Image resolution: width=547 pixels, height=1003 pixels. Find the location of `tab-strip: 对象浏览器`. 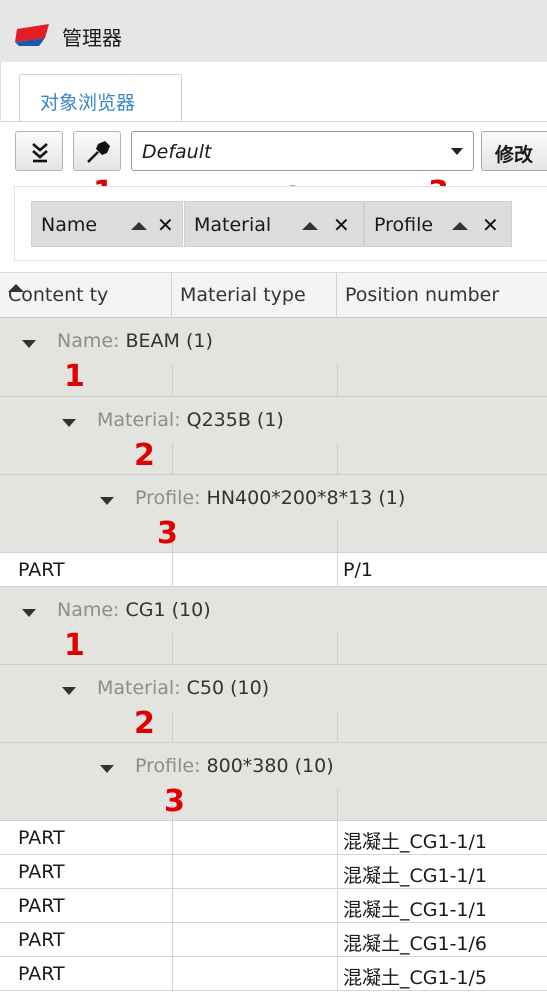

tab-strip: 对象浏览器 is located at coordinates (273, 92).